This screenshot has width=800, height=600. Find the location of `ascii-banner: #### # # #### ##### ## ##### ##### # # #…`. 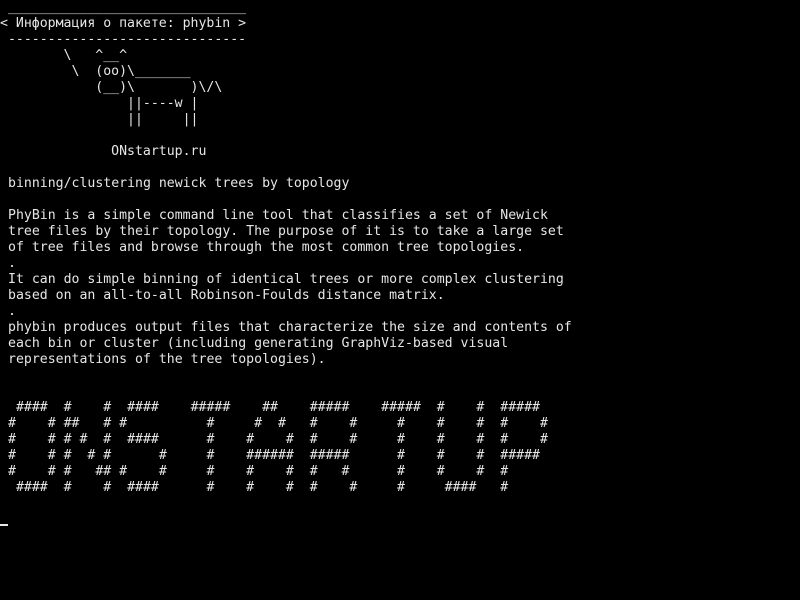

ascii-banner: #### # # #### ##### ## ##### ##### # # #… is located at coordinates (278, 447).